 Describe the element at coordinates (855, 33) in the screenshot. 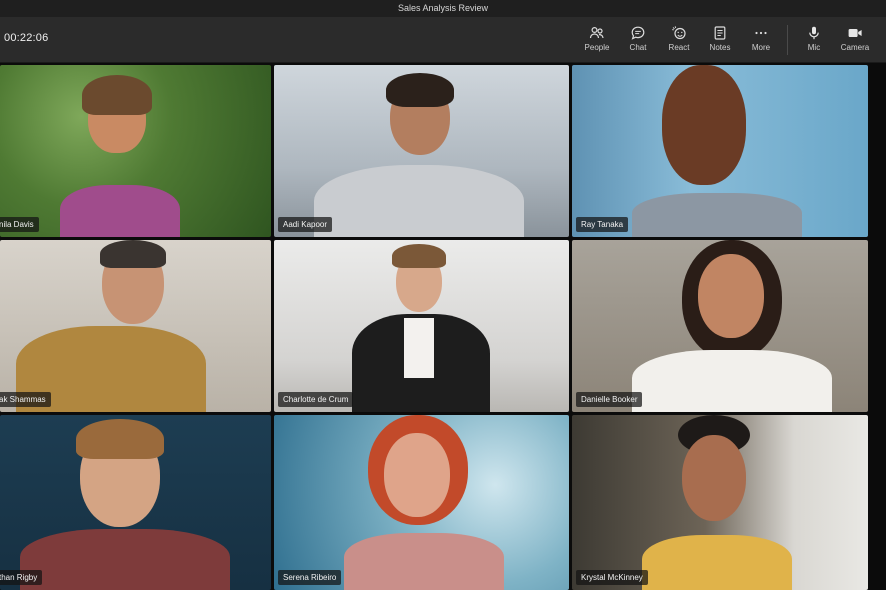

I see `camera-icon` at that location.